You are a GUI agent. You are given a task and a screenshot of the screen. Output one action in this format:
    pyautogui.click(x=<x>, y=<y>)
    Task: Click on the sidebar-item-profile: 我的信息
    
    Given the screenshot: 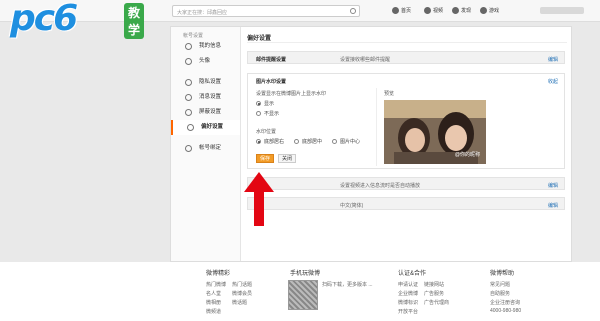 What is the action you would take?
    pyautogui.click(x=205, y=46)
    